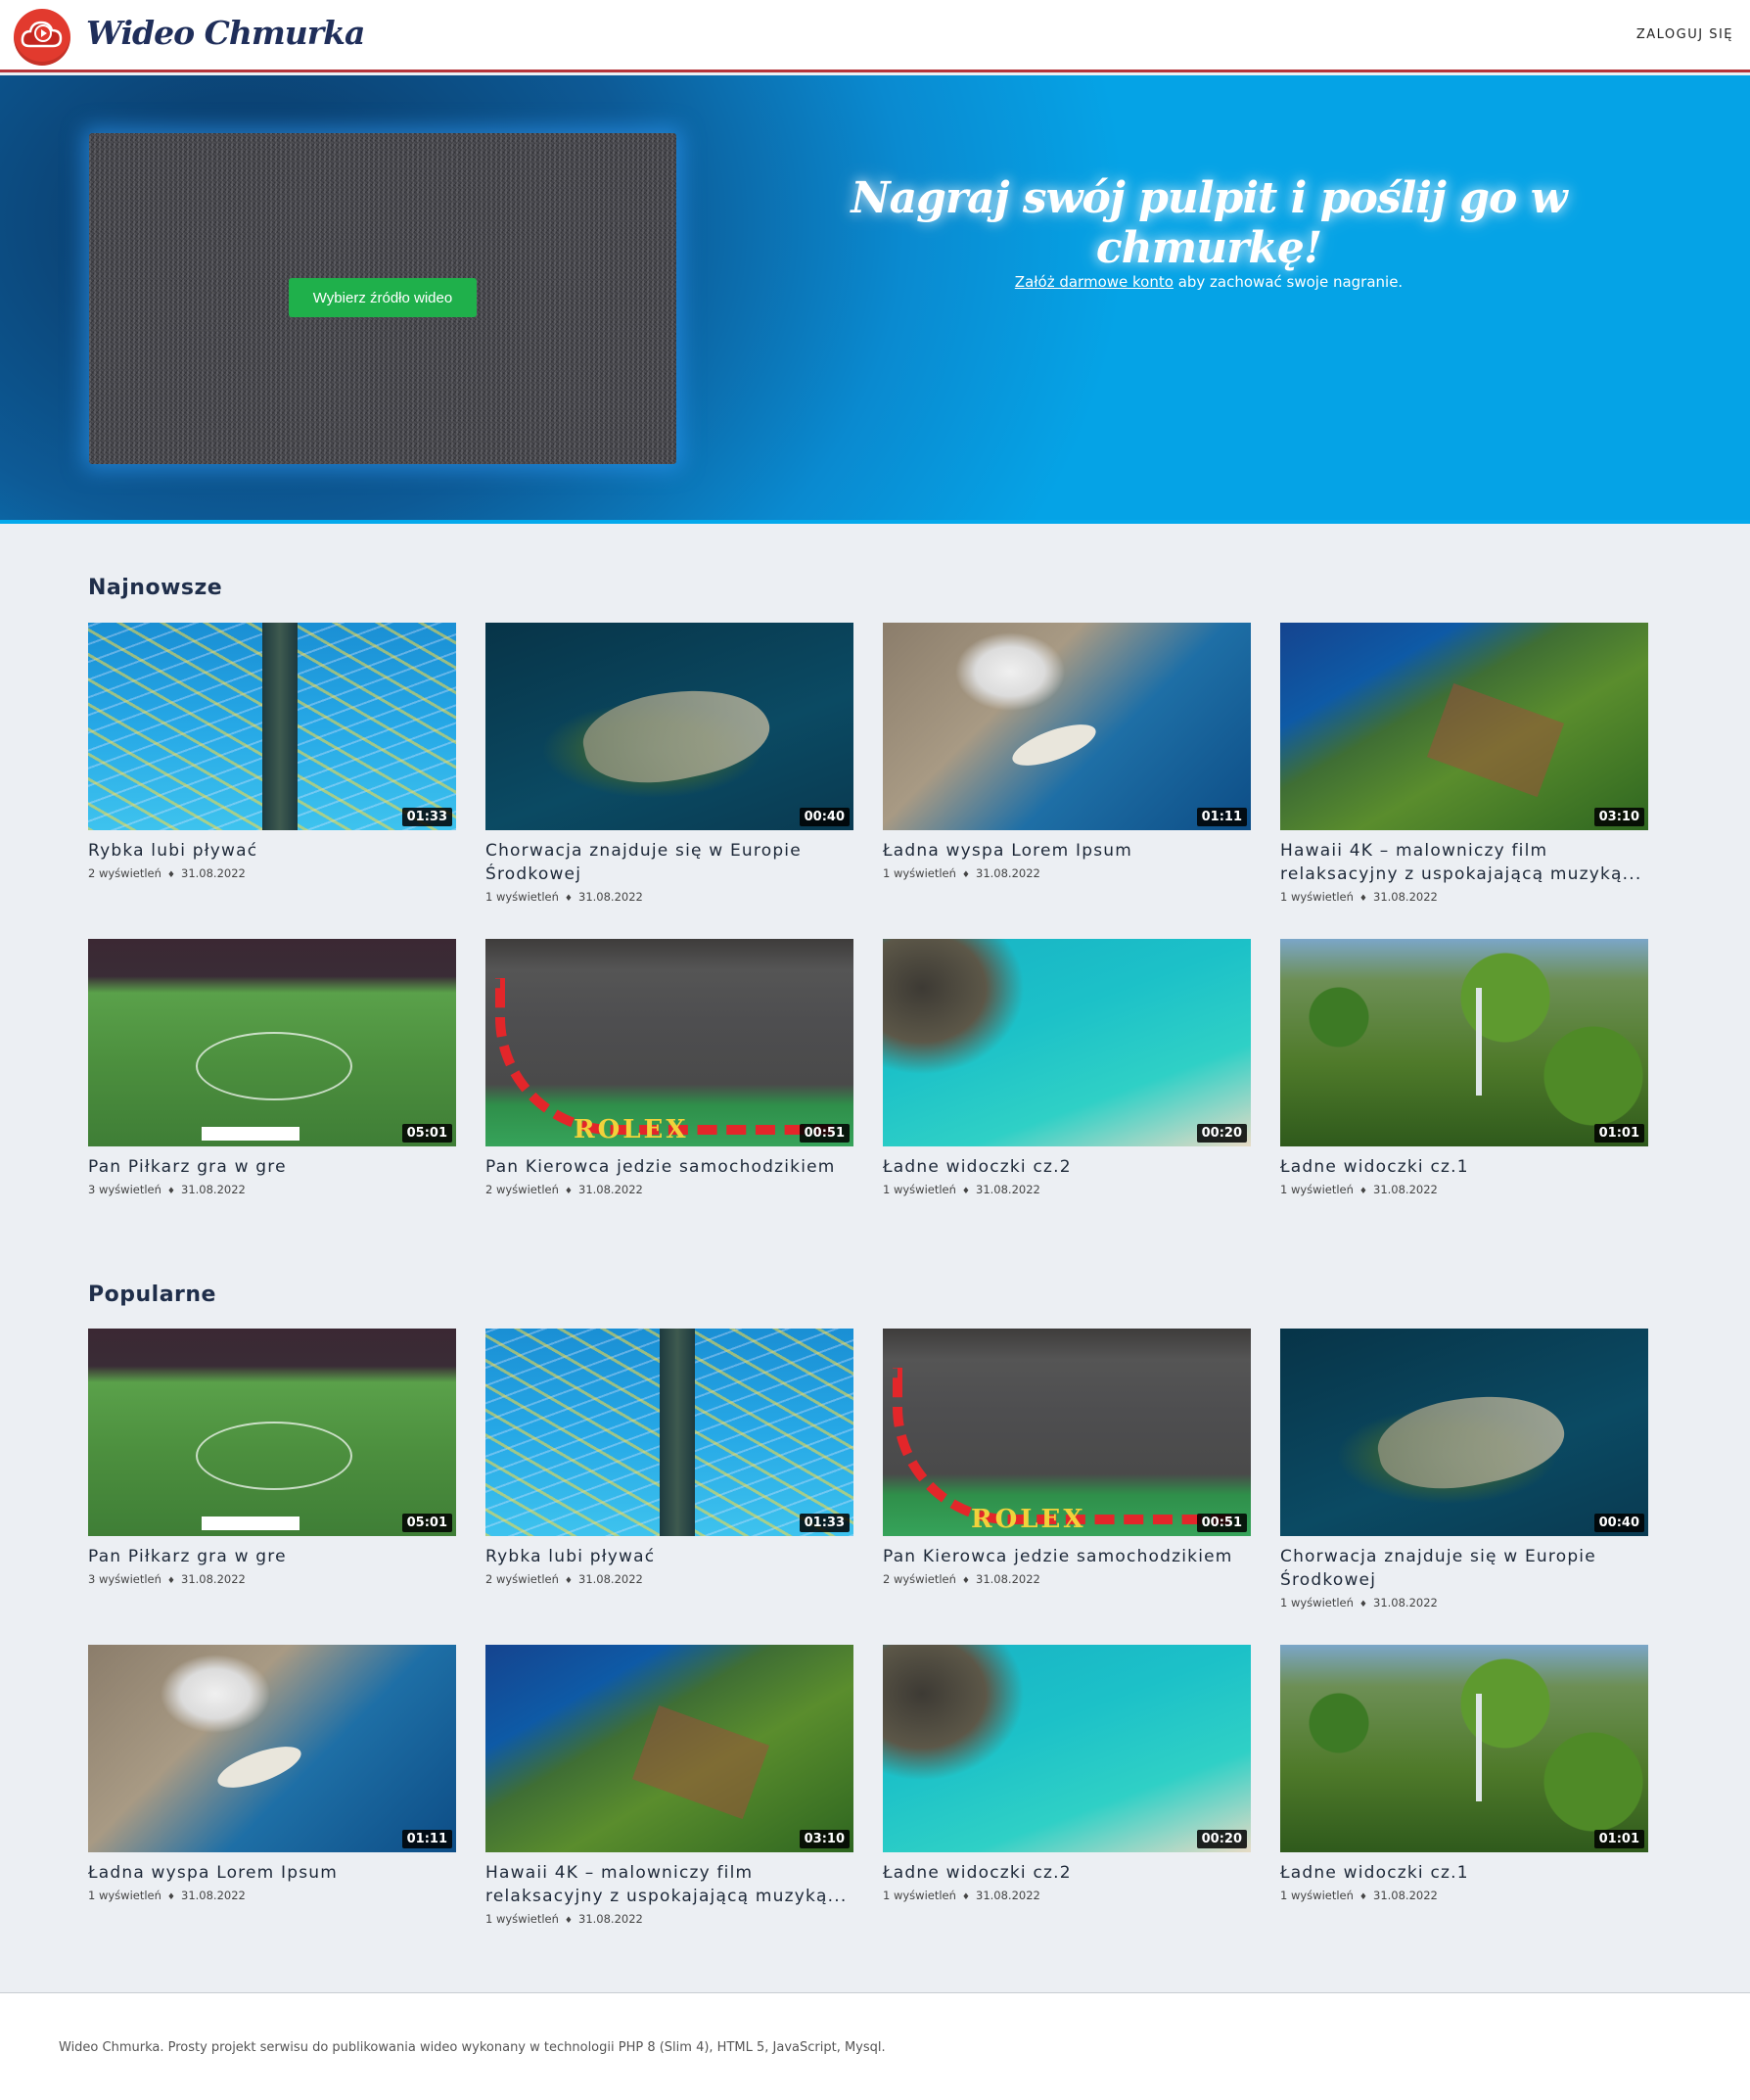 This screenshot has height=2100, width=1750. What do you see at coordinates (125, 873) in the screenshot?
I see `video-views: 2 wyświetleń` at bounding box center [125, 873].